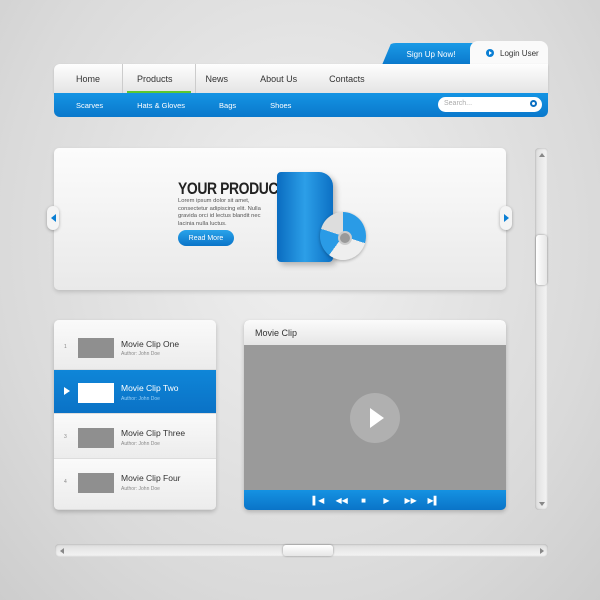 This screenshot has width=600, height=600. What do you see at coordinates (519, 53) in the screenshot?
I see `login-label: Login User` at bounding box center [519, 53].